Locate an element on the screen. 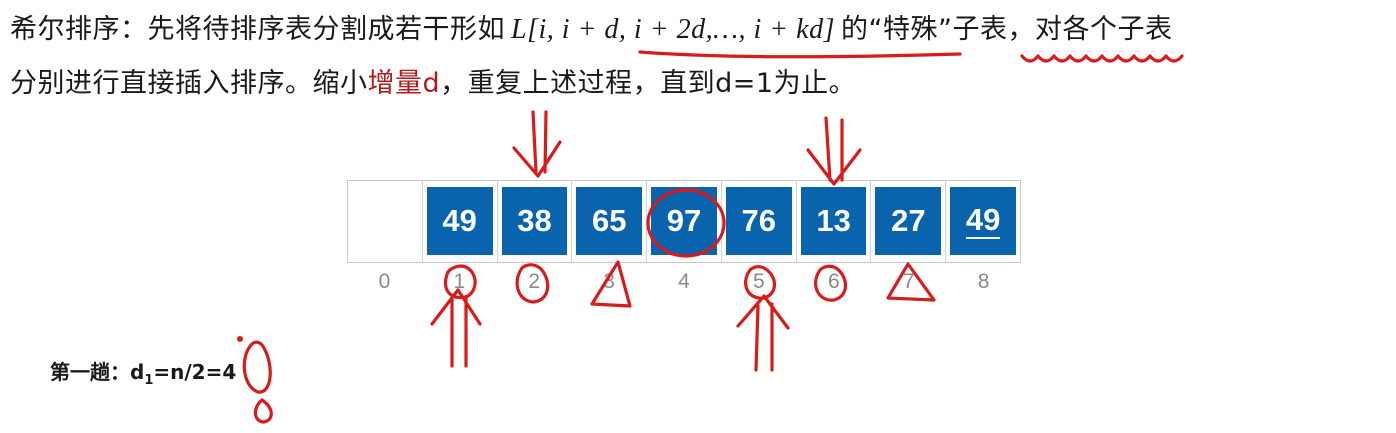 The width and height of the screenshot is (1396, 433). pass-label: 第一趟：d1=n/2=4 is located at coordinates (143, 372).